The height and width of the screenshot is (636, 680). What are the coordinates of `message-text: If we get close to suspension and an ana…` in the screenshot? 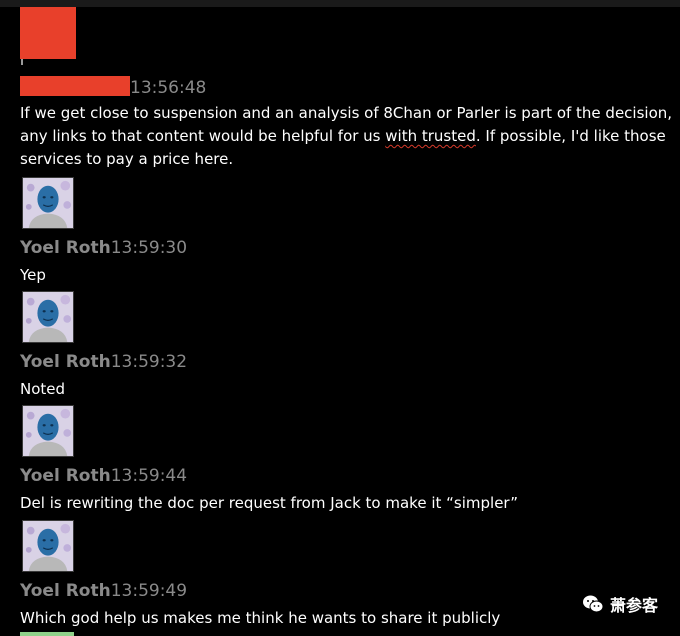 It's located at (347, 136).